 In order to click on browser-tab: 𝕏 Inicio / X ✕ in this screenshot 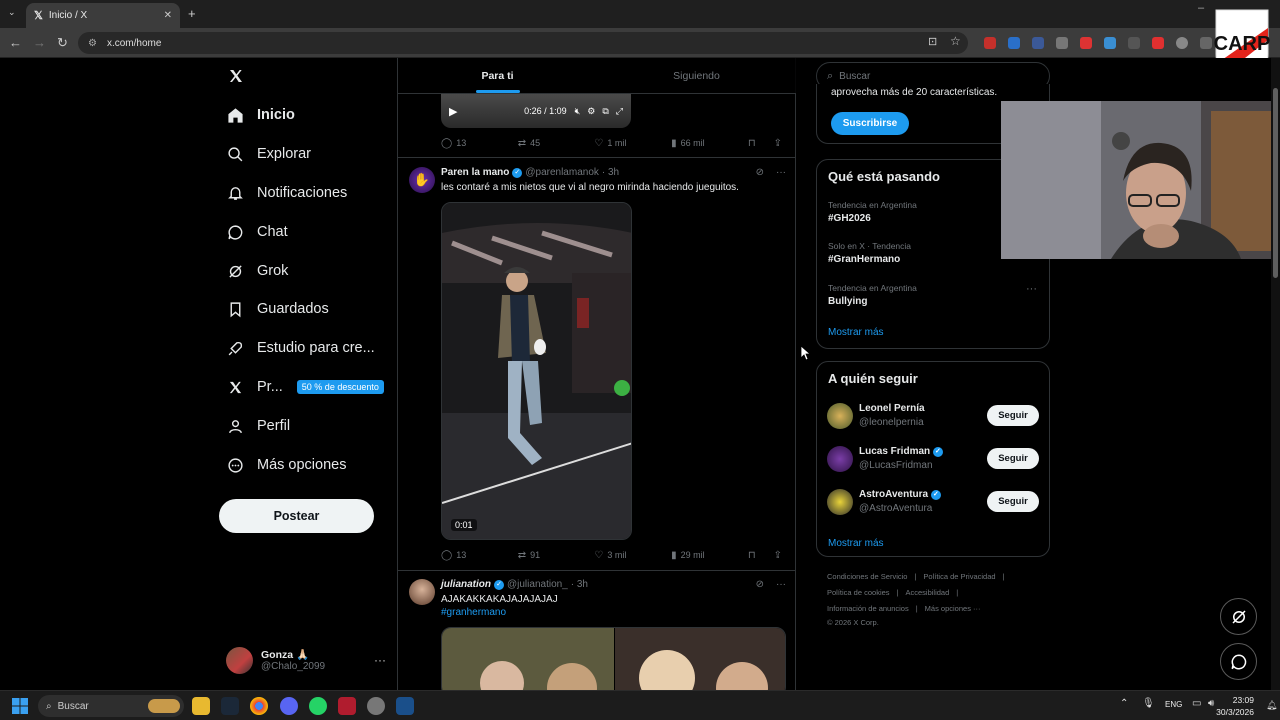, I will do `click(103, 15)`.